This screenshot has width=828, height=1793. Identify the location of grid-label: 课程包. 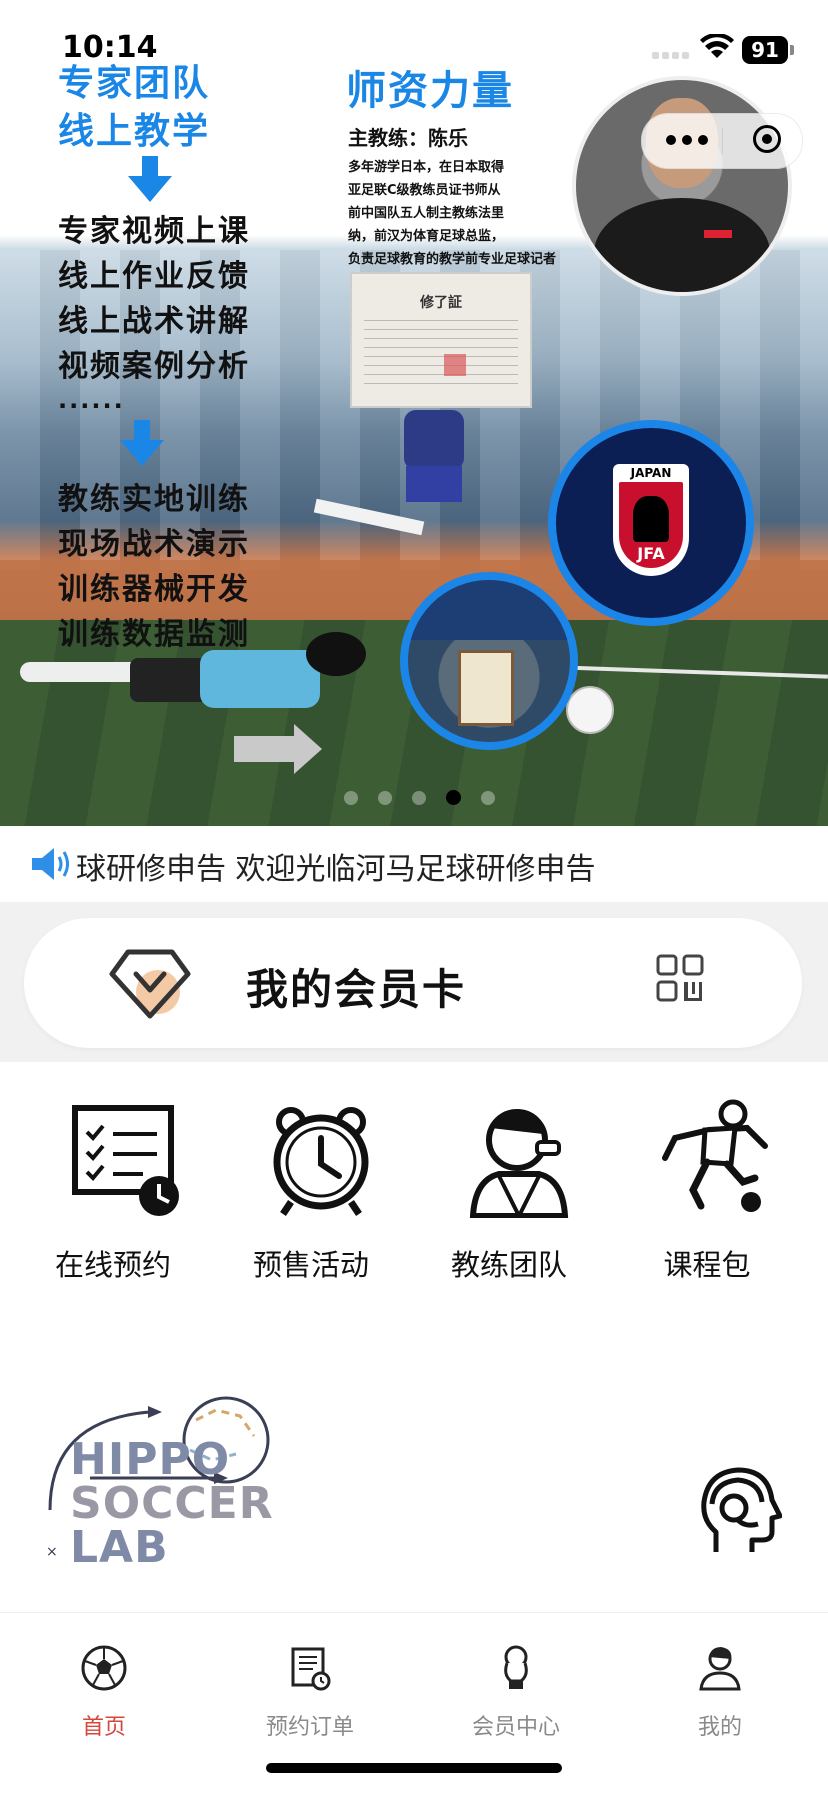
(707, 1265).